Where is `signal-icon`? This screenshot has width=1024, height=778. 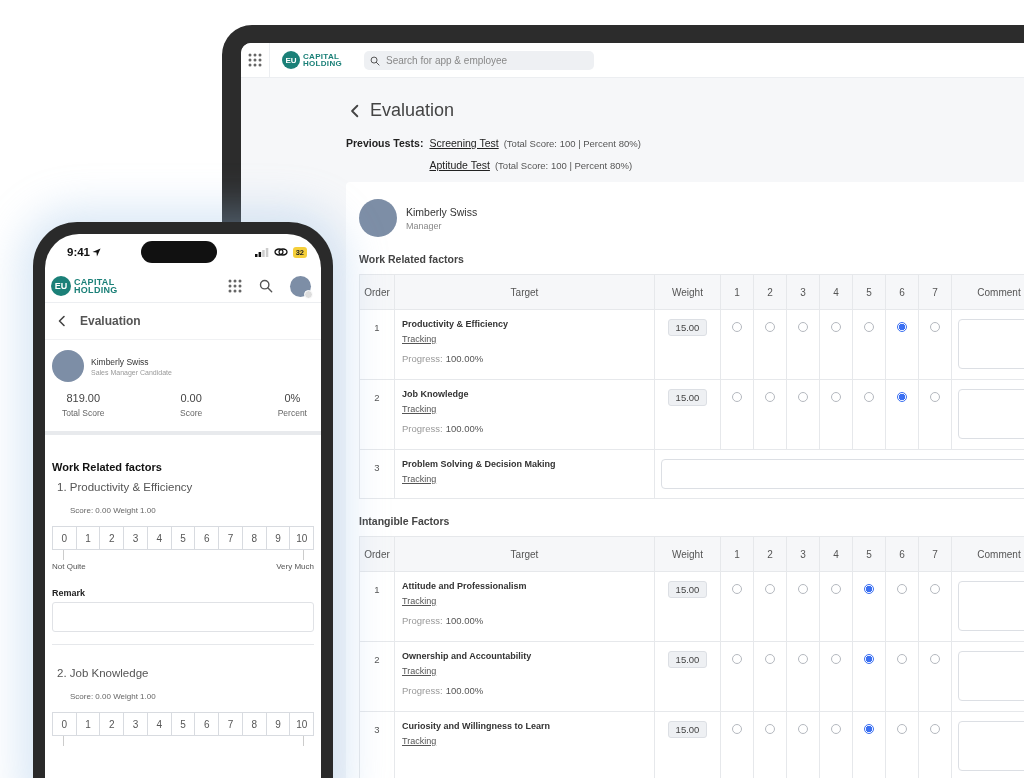 signal-icon is located at coordinates (261, 252).